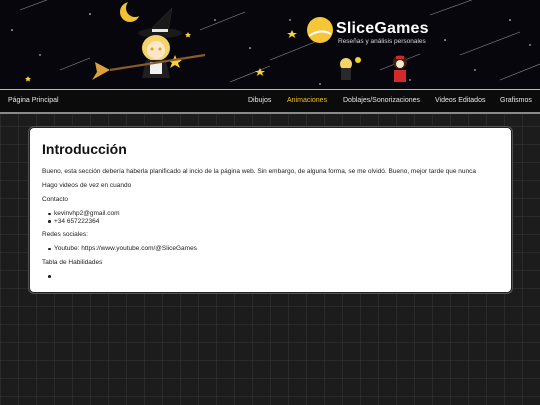 This screenshot has height=405, width=540. I want to click on nav-item-doblajes: Doblajes/Sonorizaciones, so click(381, 100).